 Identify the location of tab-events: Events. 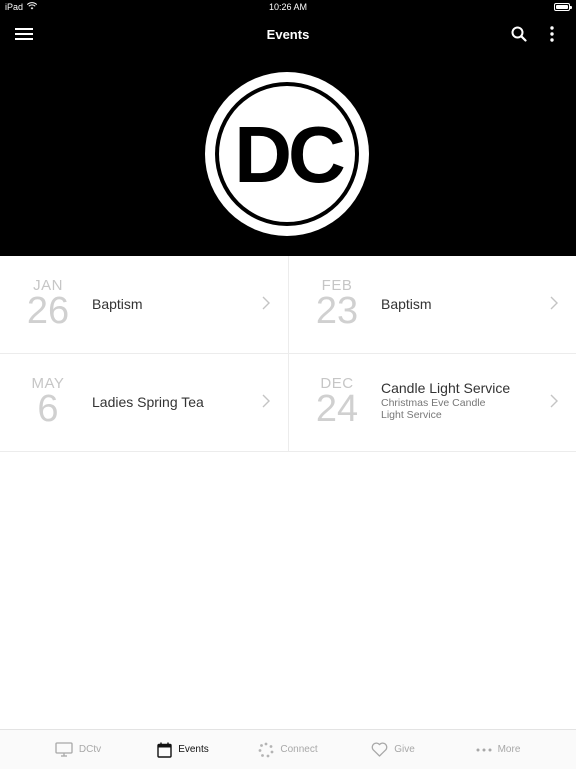
(183, 750).